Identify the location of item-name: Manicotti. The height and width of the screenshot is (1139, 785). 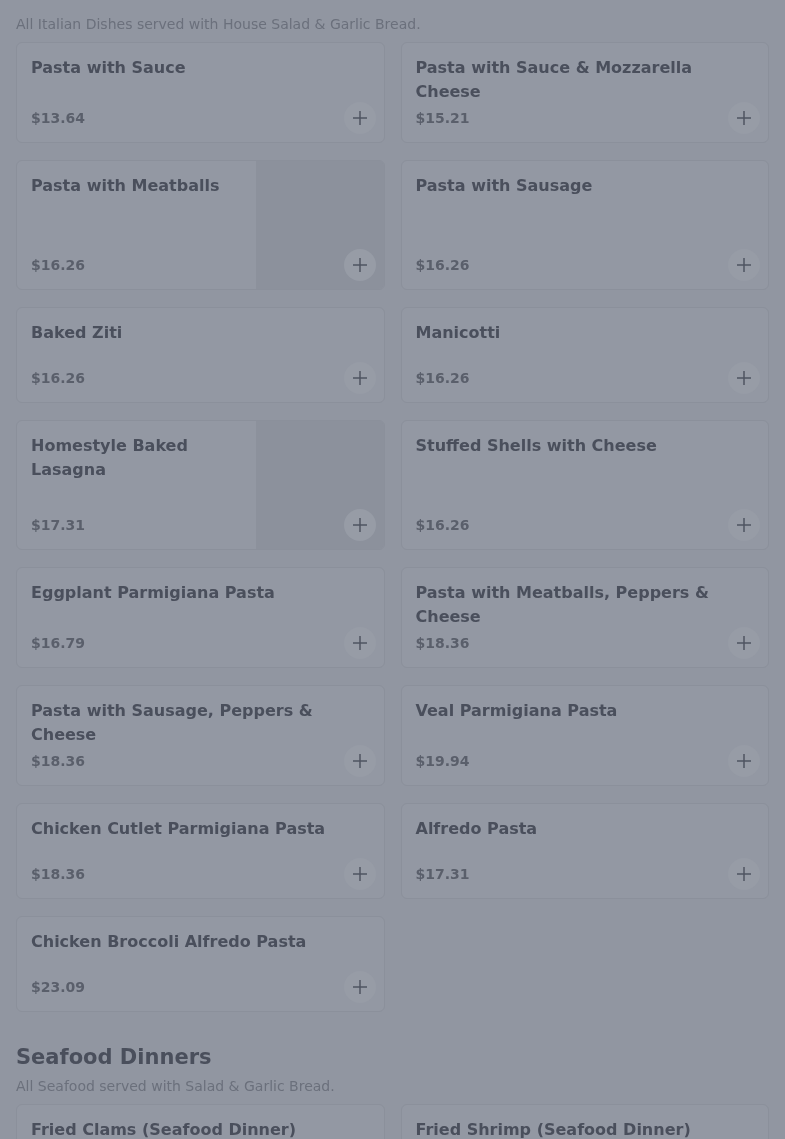
(458, 333).